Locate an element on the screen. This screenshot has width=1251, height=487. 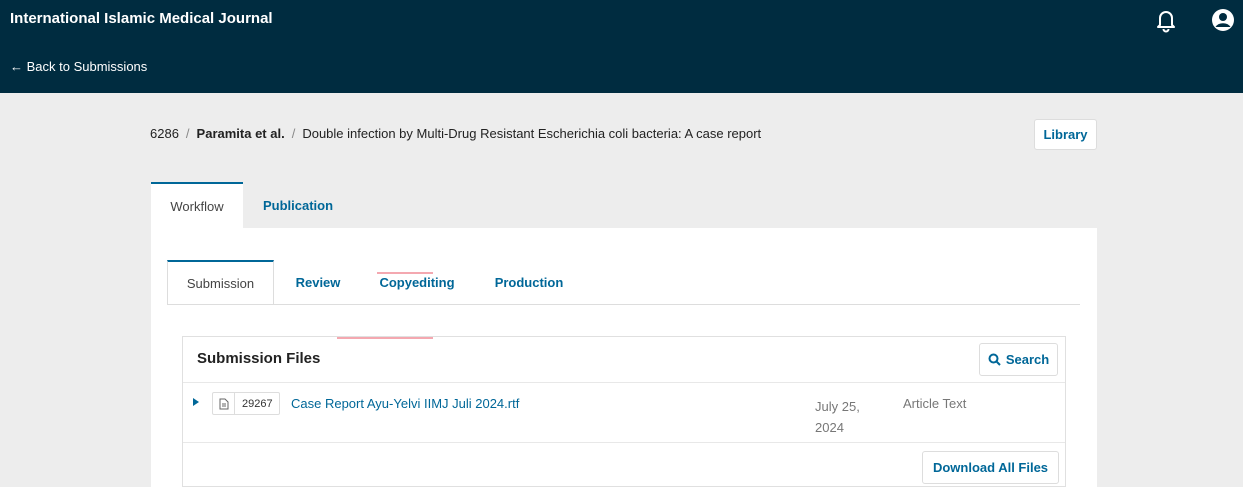
tab-workflow: Workflow is located at coordinates (197, 205).